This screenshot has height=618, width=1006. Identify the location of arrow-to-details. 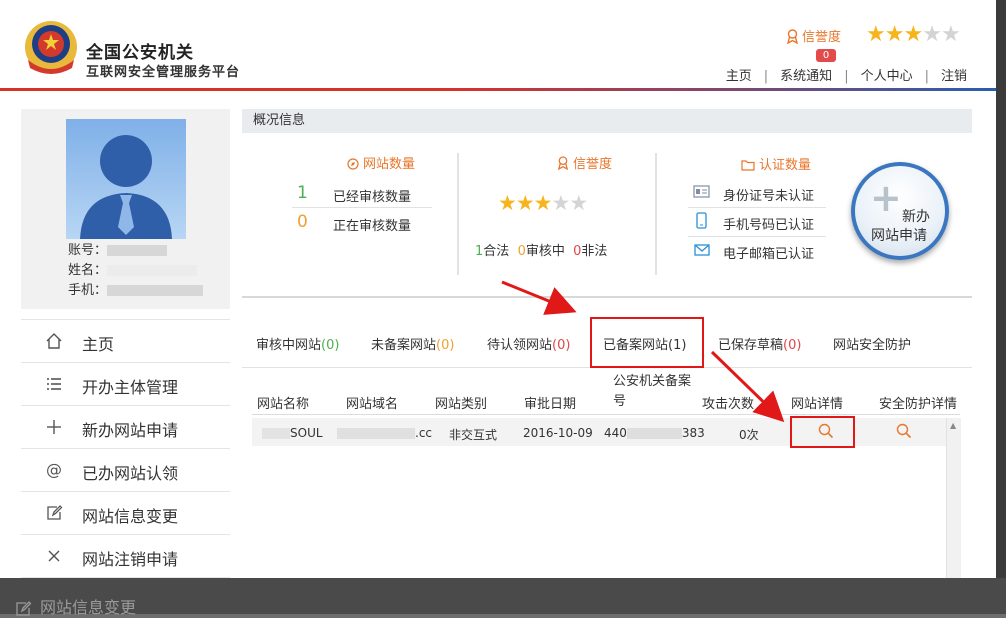
(747, 386).